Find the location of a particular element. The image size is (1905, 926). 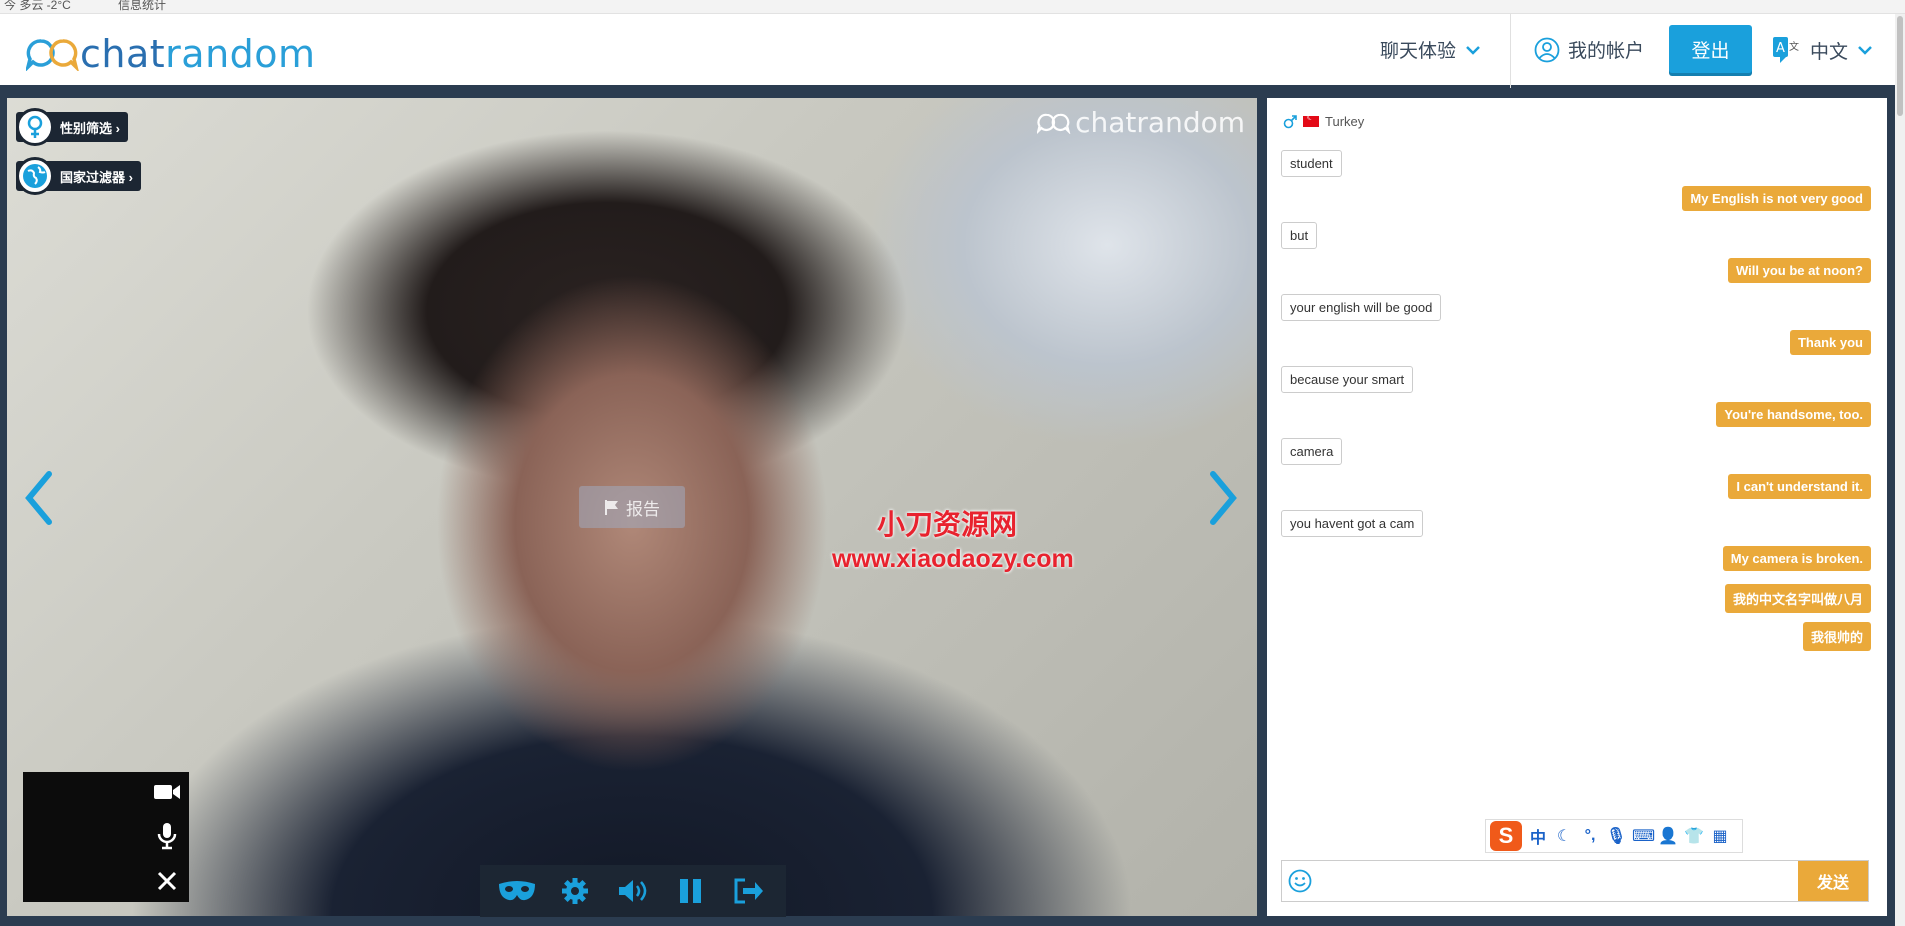

language-selector: A 文 中文 is located at coordinates (1822, 50).